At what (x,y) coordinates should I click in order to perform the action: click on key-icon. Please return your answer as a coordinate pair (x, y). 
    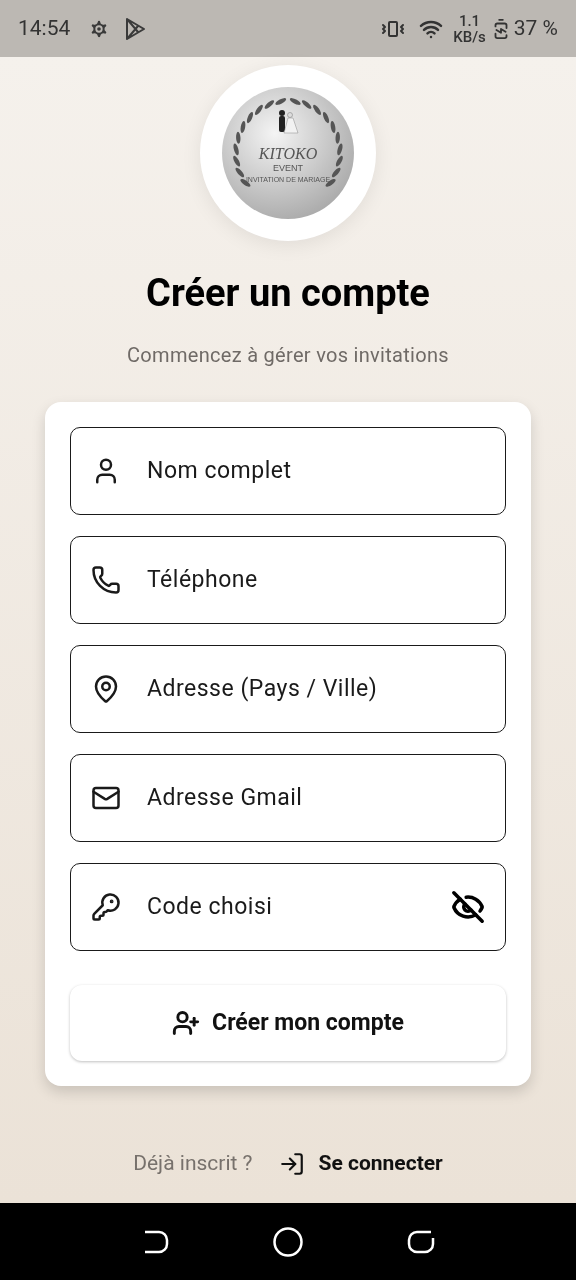
    Looking at the image, I should click on (106, 907).